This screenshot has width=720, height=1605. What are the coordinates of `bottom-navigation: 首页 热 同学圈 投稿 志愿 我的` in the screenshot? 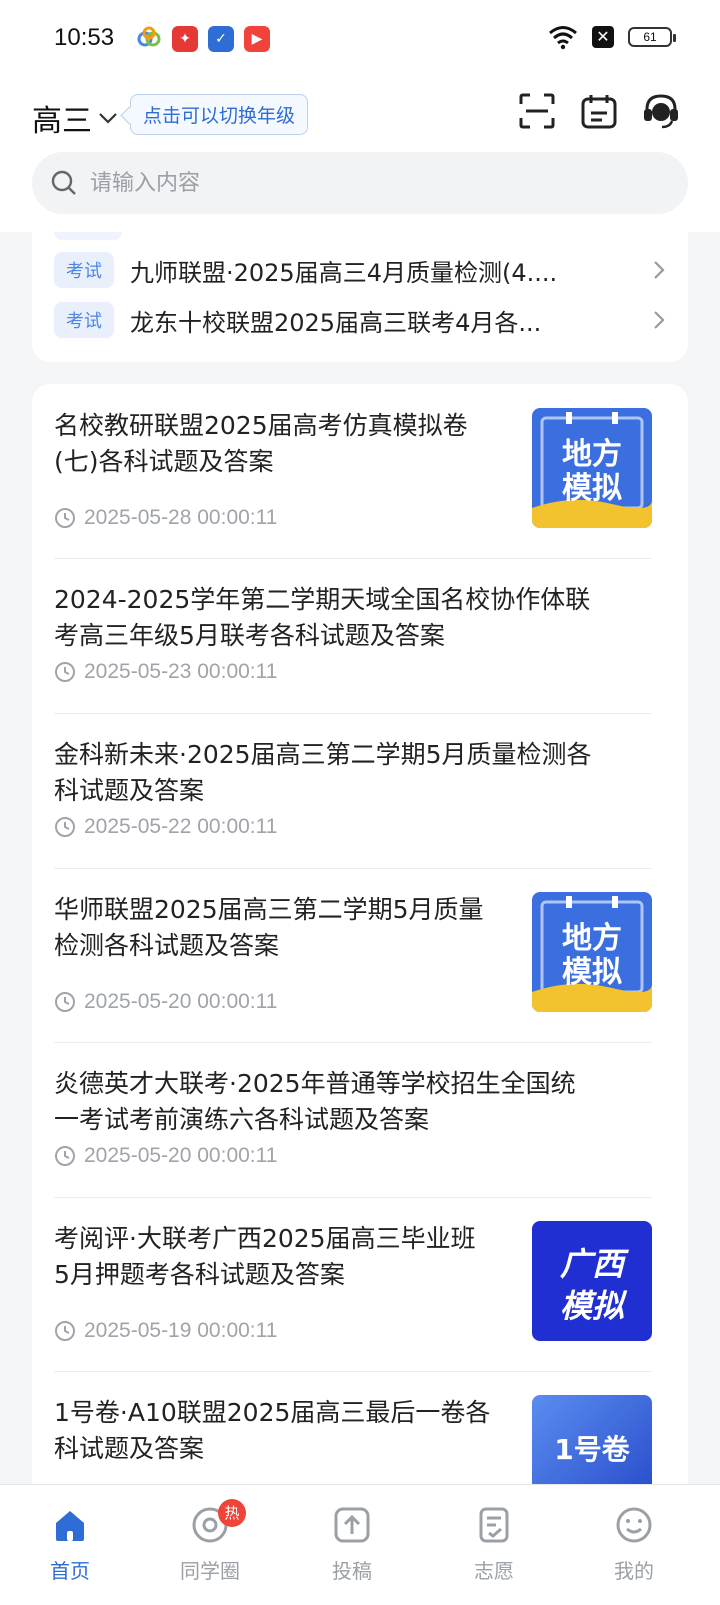 It's located at (360, 1544).